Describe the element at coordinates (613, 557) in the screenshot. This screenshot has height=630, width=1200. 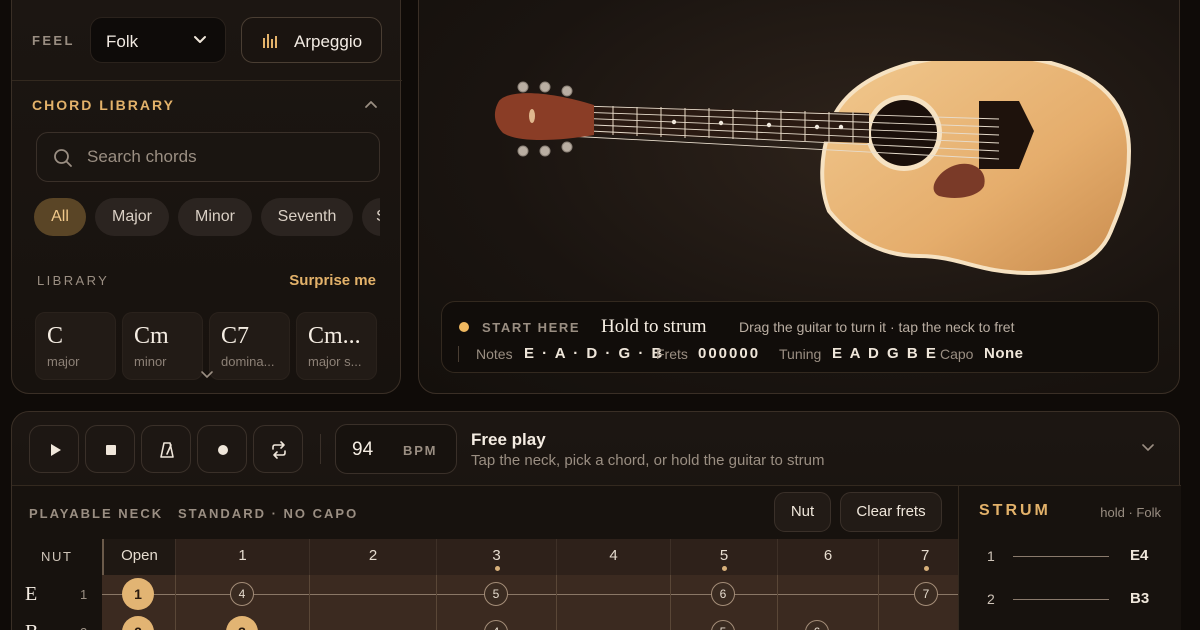
I see `fret-header-4: 4` at that location.